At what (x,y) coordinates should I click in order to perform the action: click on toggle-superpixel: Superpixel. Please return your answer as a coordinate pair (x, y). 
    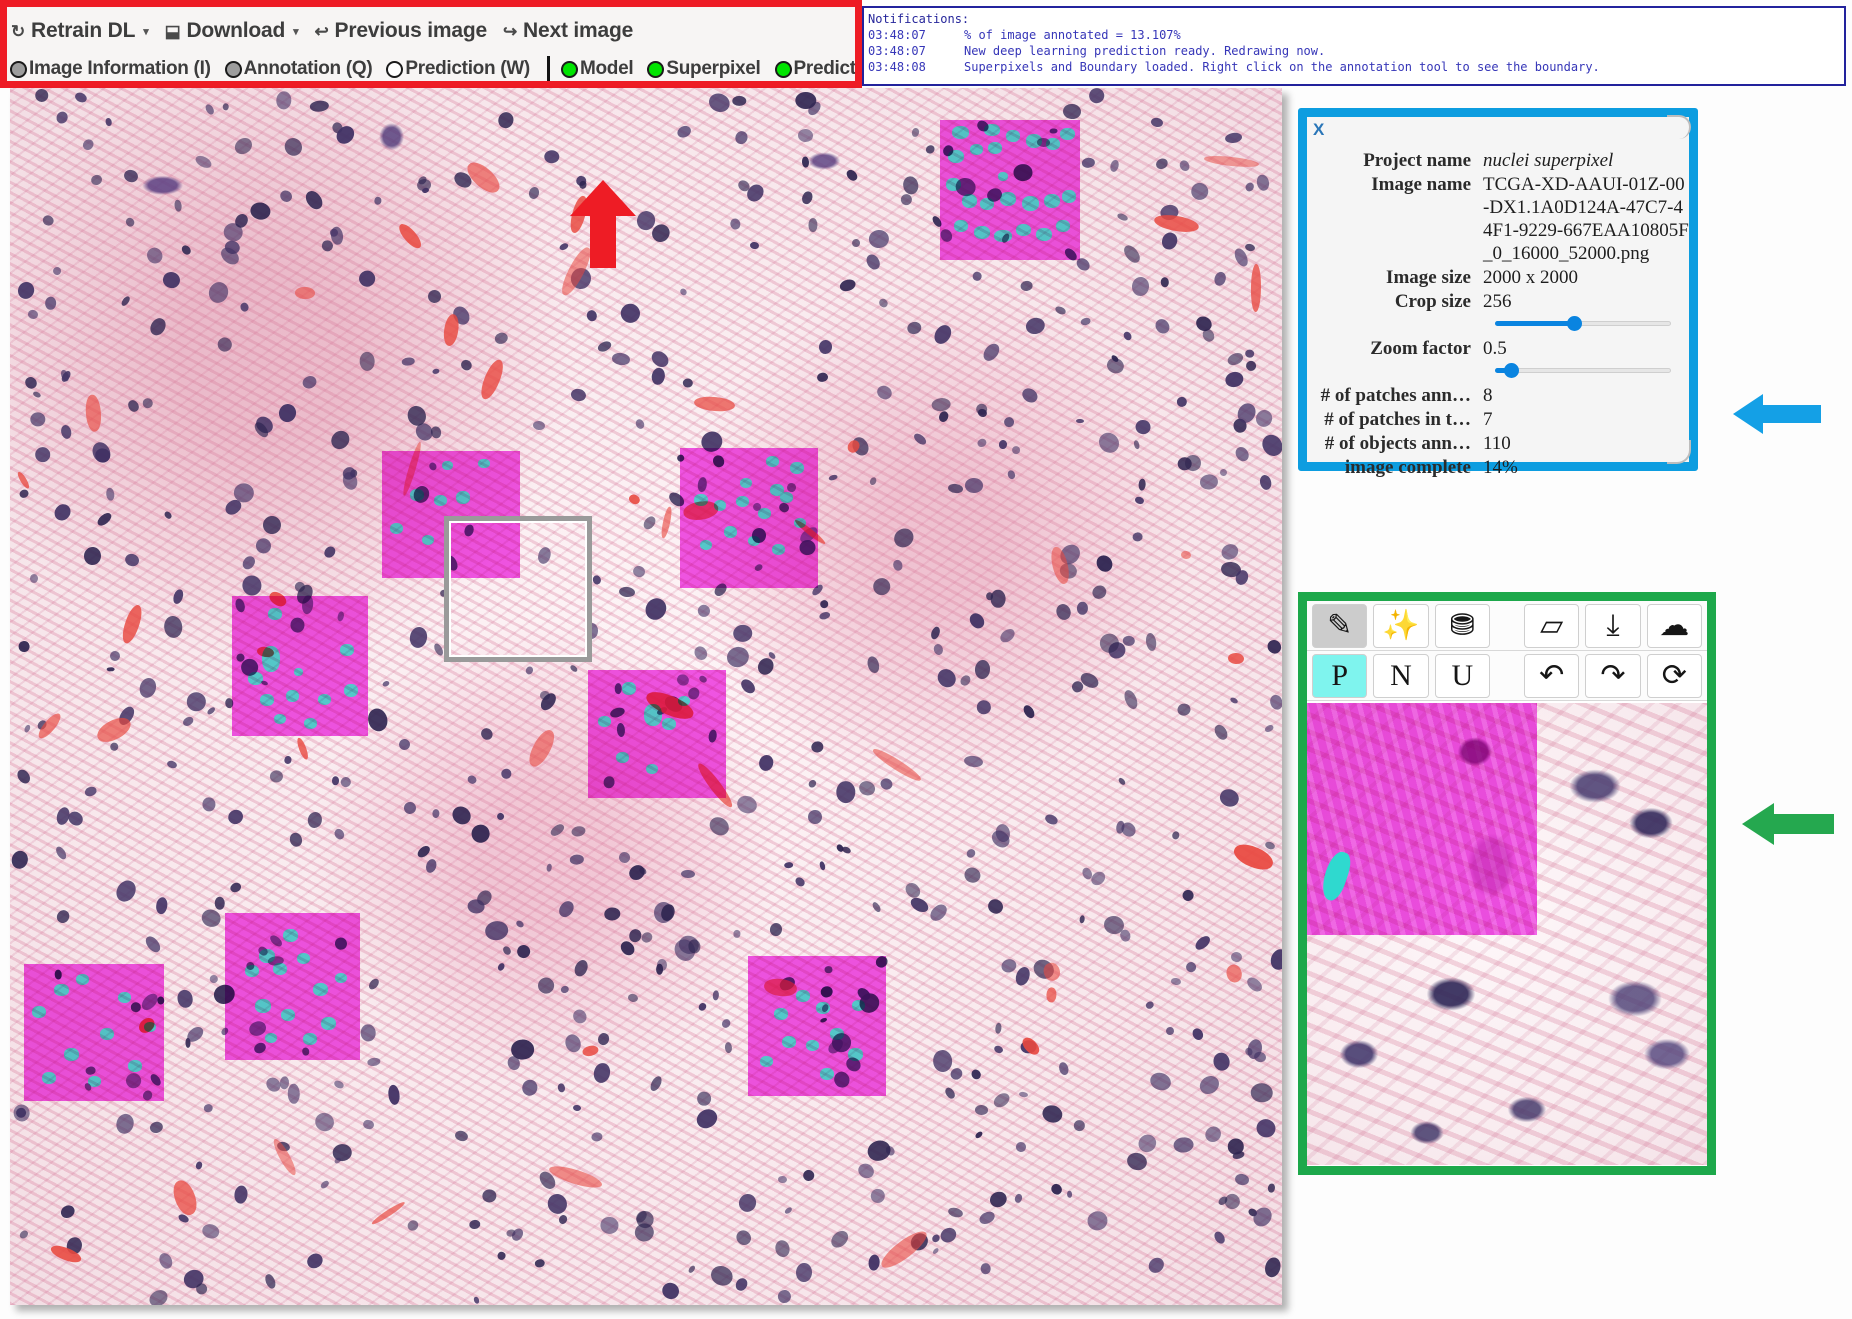
    Looking at the image, I should click on (704, 69).